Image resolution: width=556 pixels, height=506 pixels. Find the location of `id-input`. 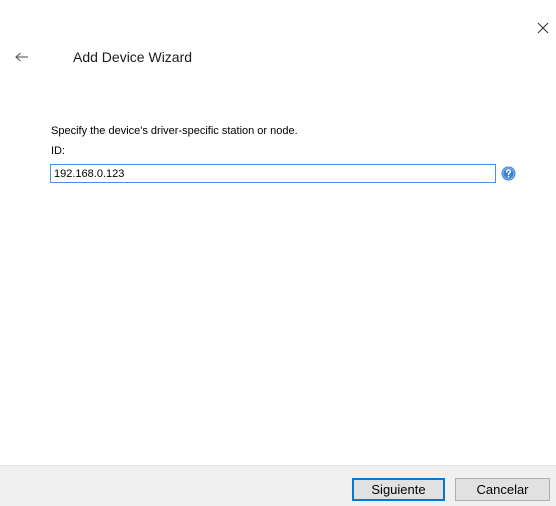

id-input is located at coordinates (273, 173).